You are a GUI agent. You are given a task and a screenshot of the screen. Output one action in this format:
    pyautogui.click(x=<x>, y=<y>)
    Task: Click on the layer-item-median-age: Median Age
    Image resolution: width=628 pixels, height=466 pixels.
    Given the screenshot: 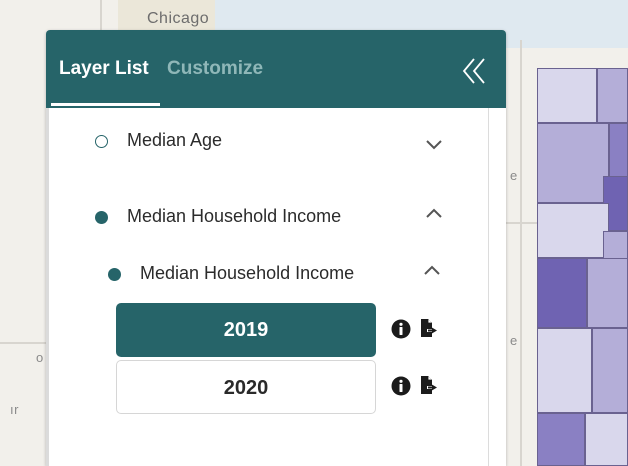 What is the action you would take?
    pyautogui.click(x=266, y=143)
    